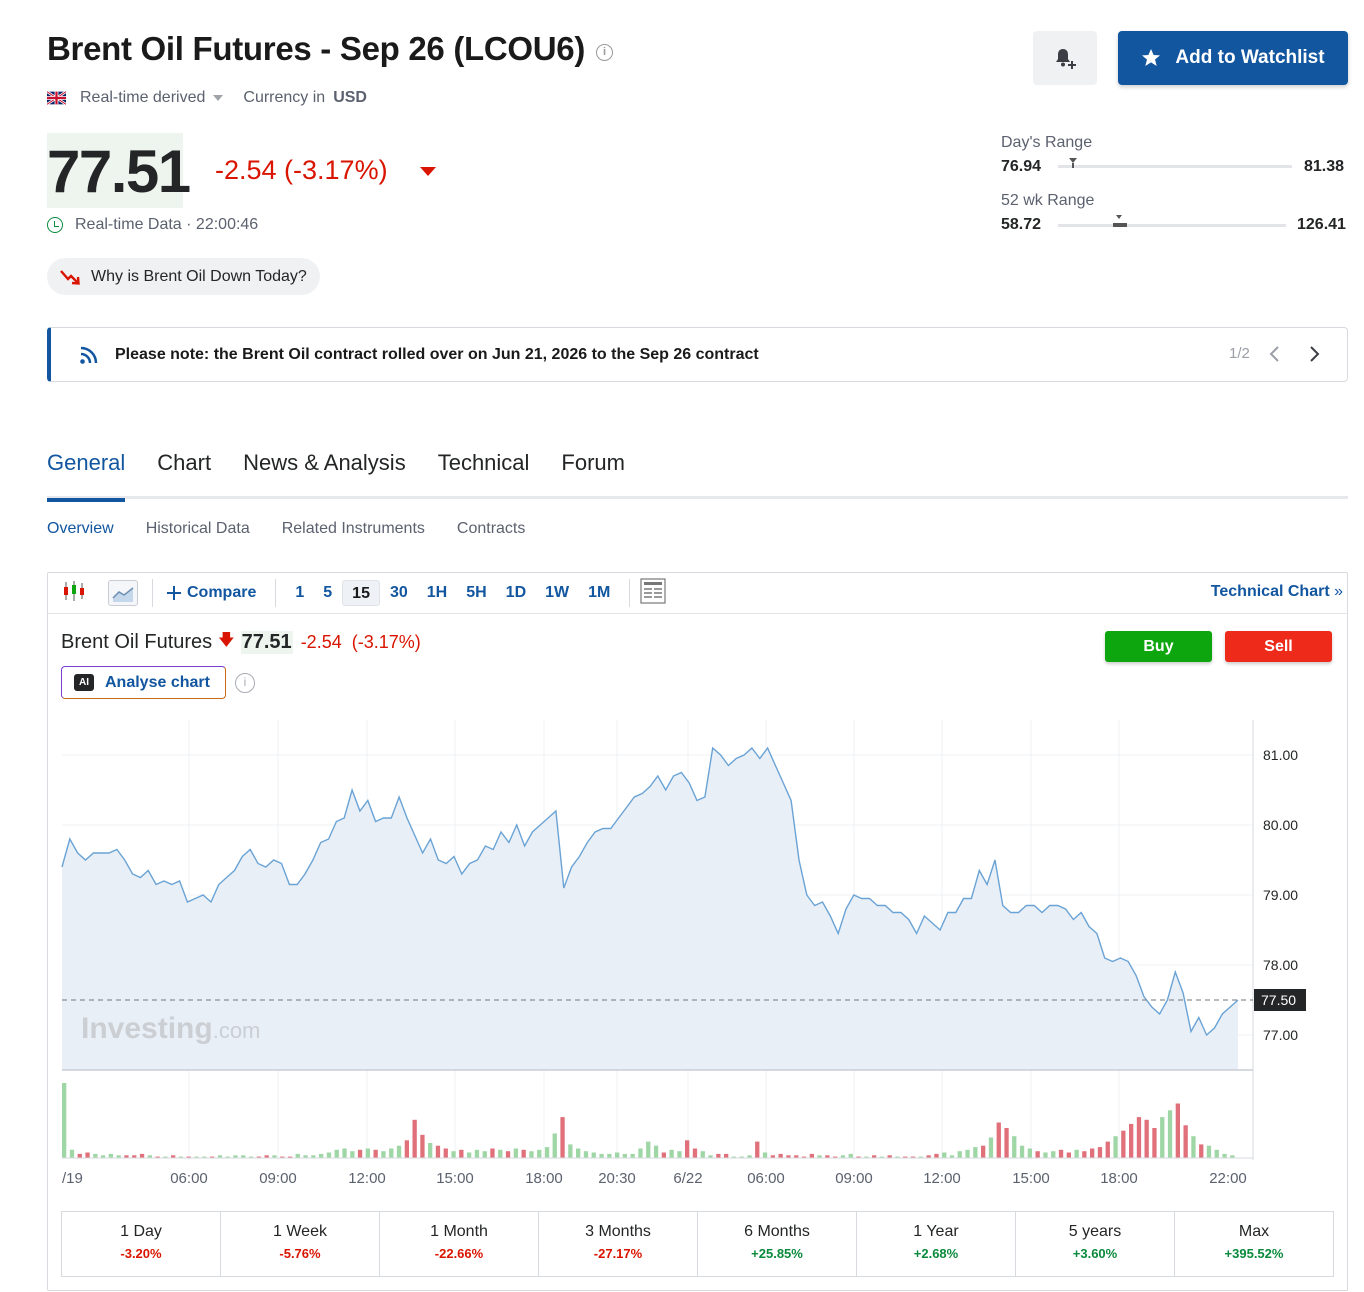  Describe the element at coordinates (80, 529) in the screenshot. I see `subtab-overview: Overview` at that location.